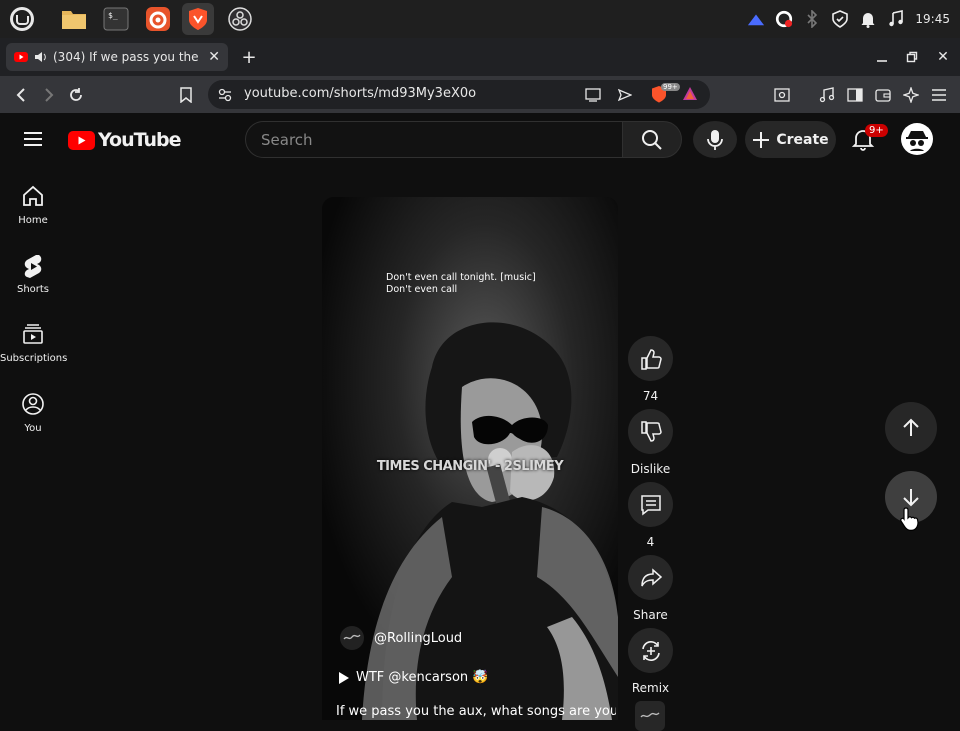 Image resolution: width=960 pixels, height=731 pixels. I want to click on bluetooth-icon, so click(812, 19).